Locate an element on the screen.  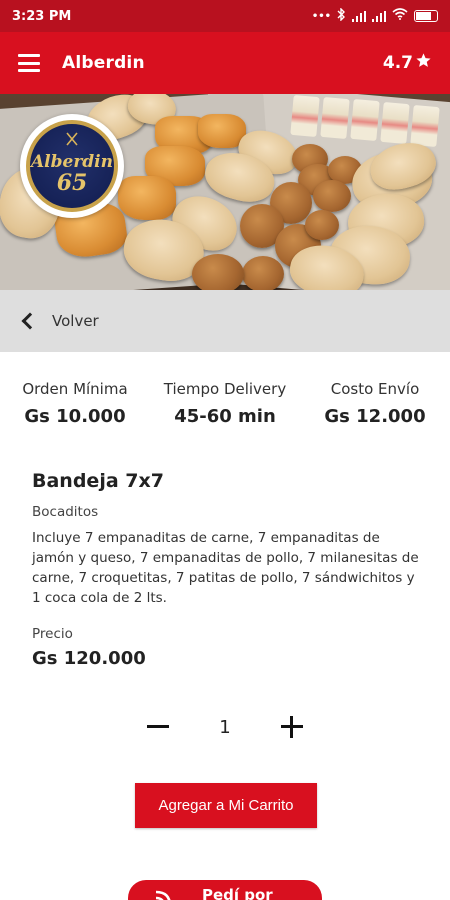
hamburger-menu-icon is located at coordinates (29, 63).